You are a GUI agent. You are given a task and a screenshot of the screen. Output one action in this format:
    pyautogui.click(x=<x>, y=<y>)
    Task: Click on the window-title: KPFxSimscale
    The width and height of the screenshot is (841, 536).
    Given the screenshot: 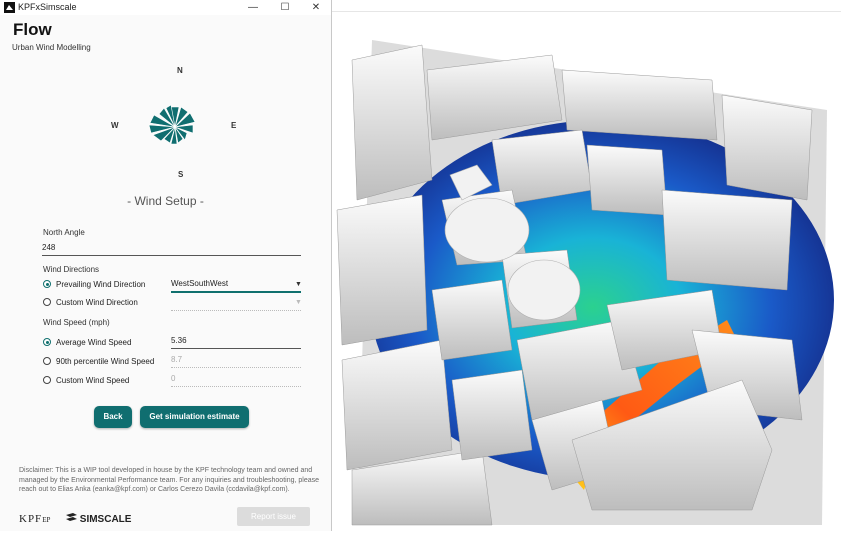 What is the action you would take?
    pyautogui.click(x=47, y=7)
    